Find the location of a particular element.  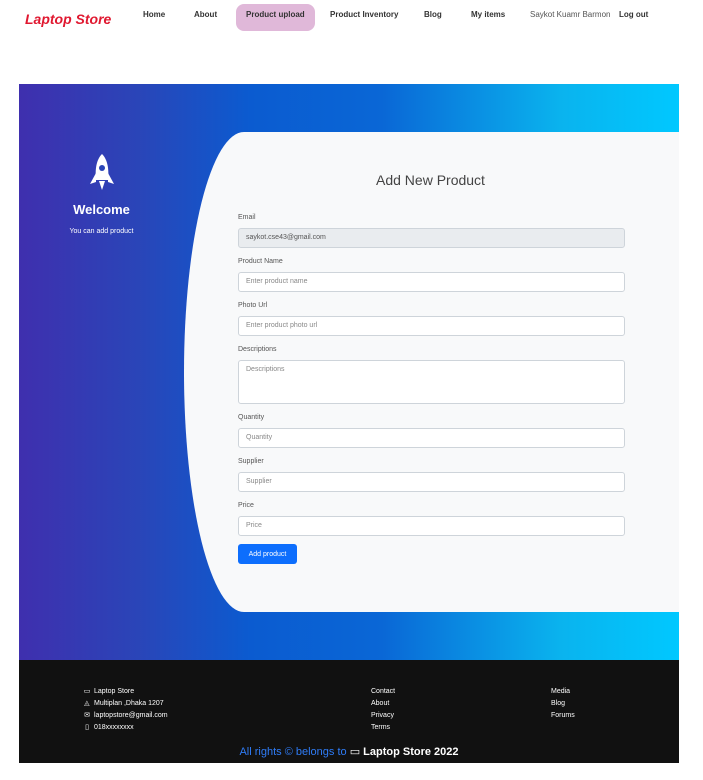

add-product-button: Add product is located at coordinates (267, 554).